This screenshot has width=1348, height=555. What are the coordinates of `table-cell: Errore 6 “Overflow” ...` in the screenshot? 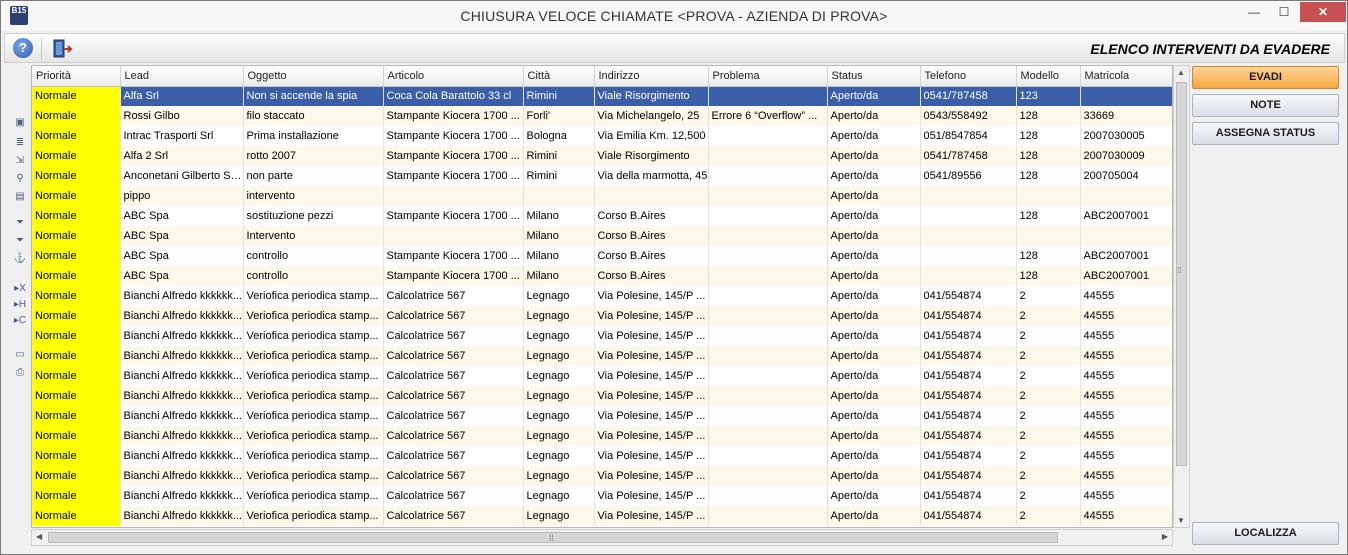 It's located at (768, 116).